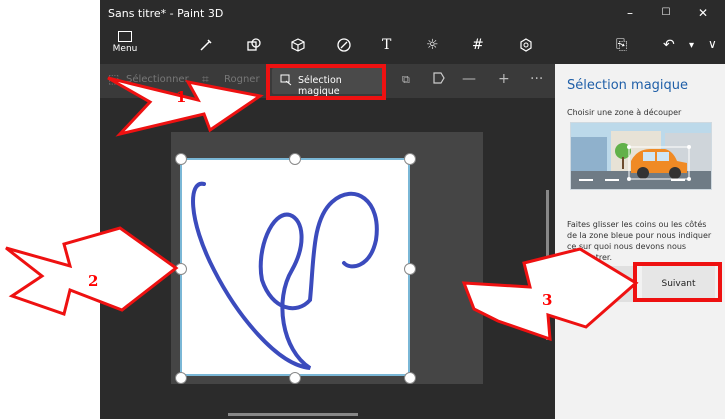 Image resolution: width=725 pixels, height=419 pixels. What do you see at coordinates (624, 112) in the screenshot?
I see `panel-subtitle: Choisir une zone à découper` at bounding box center [624, 112].